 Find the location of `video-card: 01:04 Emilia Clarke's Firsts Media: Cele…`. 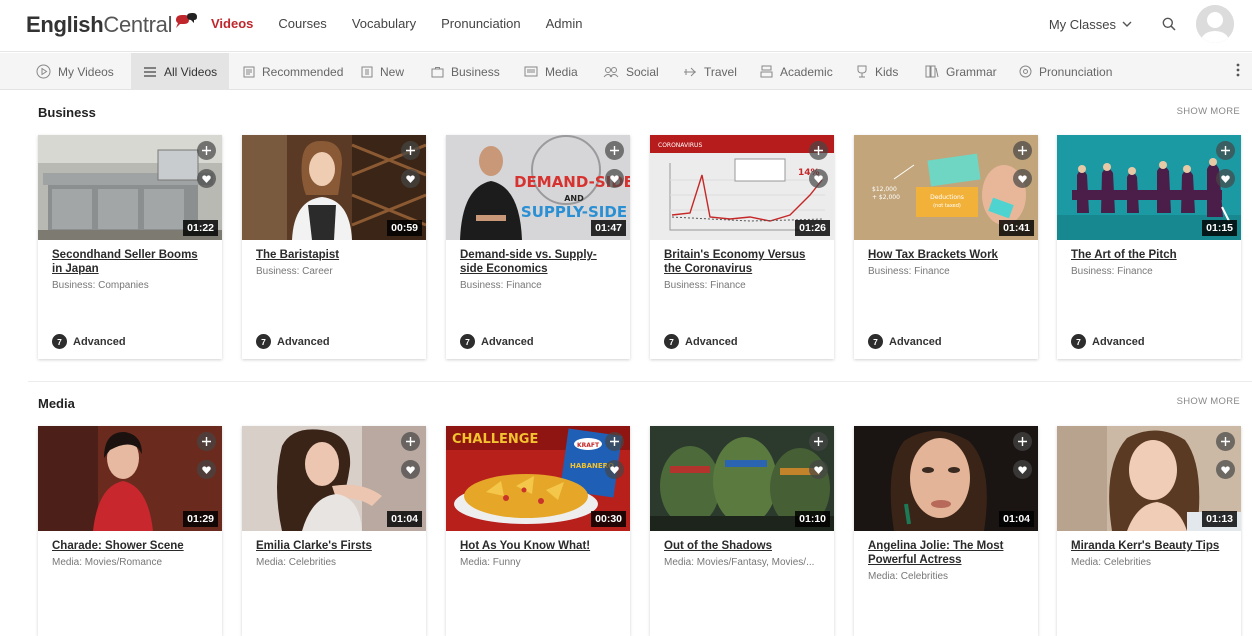

video-card: 01:04 Emilia Clarke's Firsts Media: Cele… is located at coordinates (334, 531).